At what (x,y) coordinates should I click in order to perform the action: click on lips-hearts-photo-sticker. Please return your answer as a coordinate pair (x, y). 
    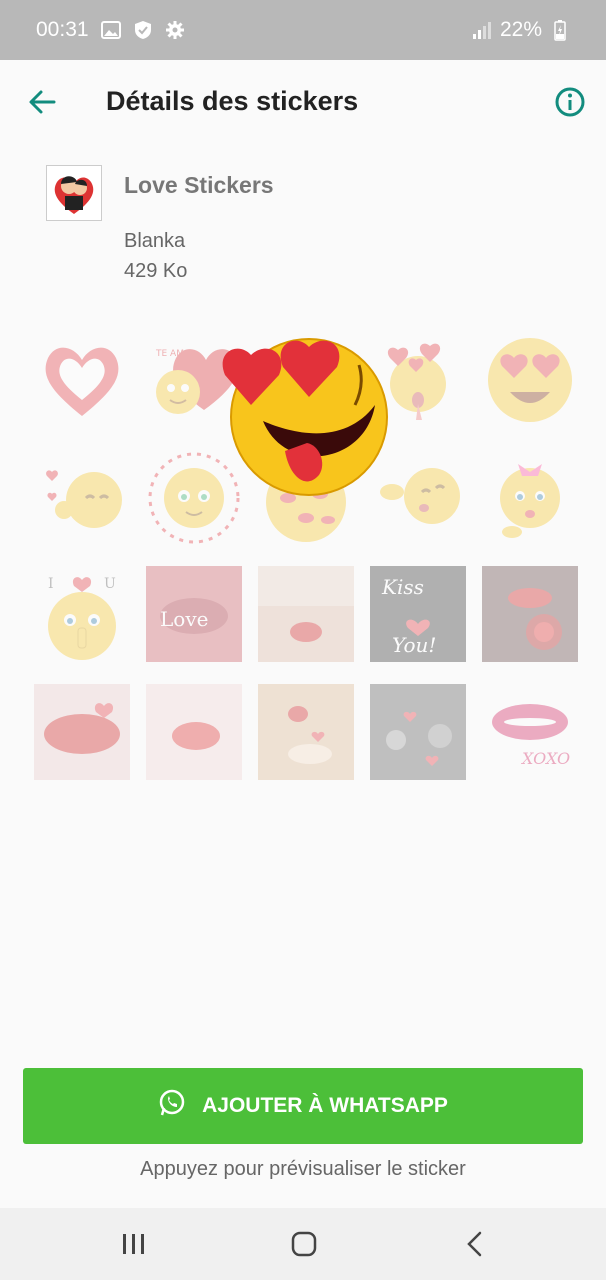
    Looking at the image, I should click on (82, 732).